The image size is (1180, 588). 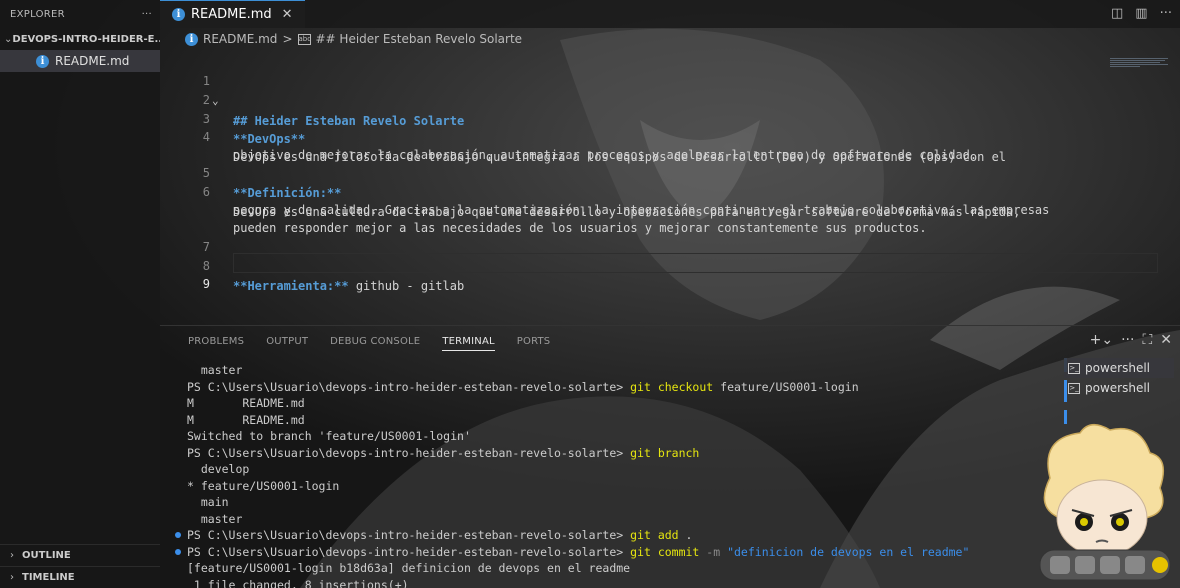 What do you see at coordinates (92, 61) in the screenshot?
I see `file-label: README.md` at bounding box center [92, 61].